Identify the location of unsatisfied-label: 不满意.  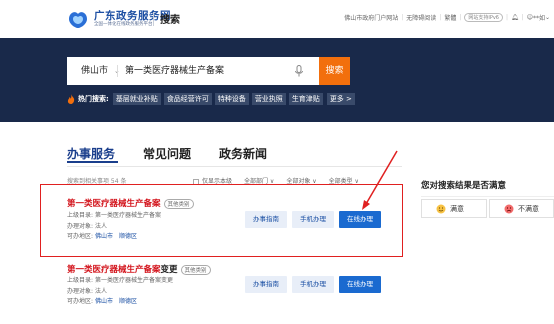
(528, 208).